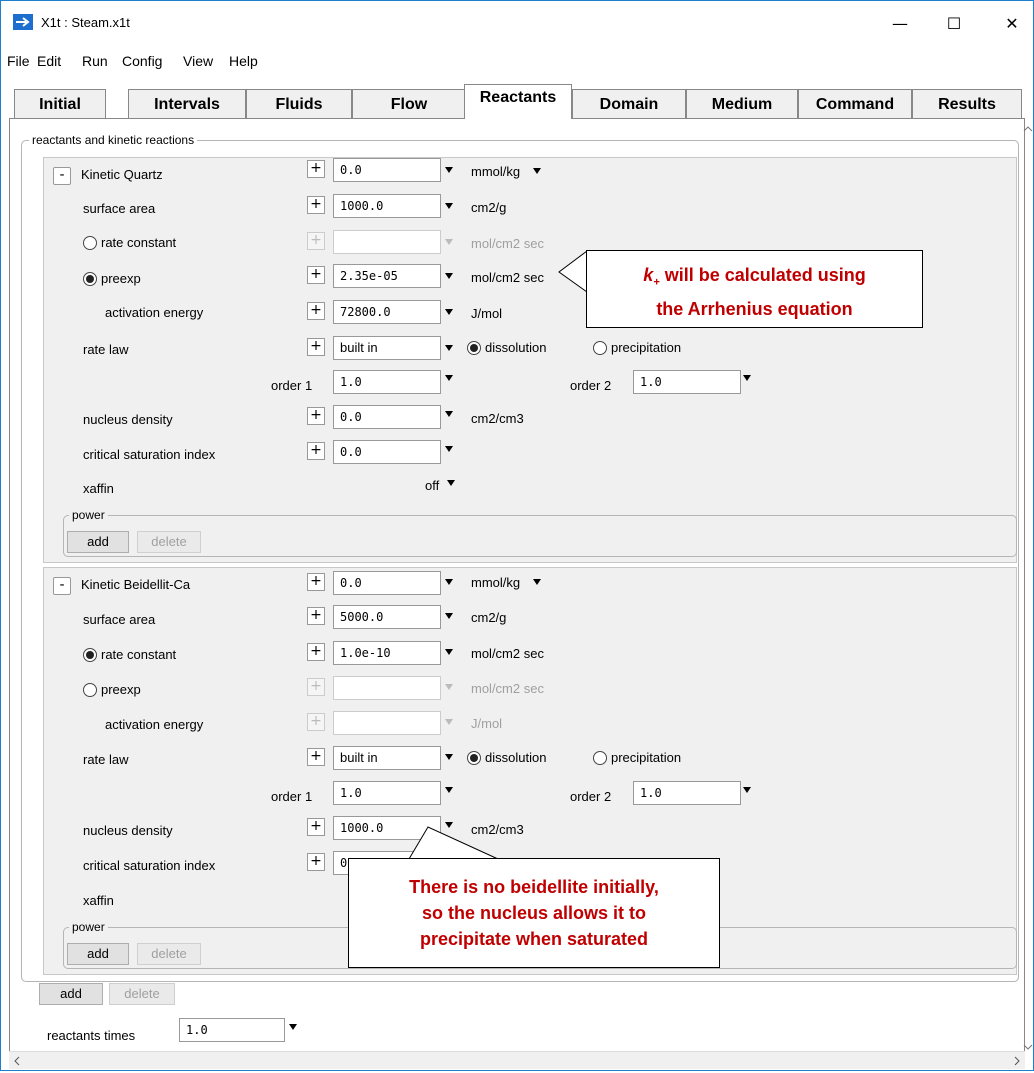 The image size is (1034, 1073). Describe the element at coordinates (387, 617) in the screenshot. I see `surface-area-field: 5000.0` at that location.